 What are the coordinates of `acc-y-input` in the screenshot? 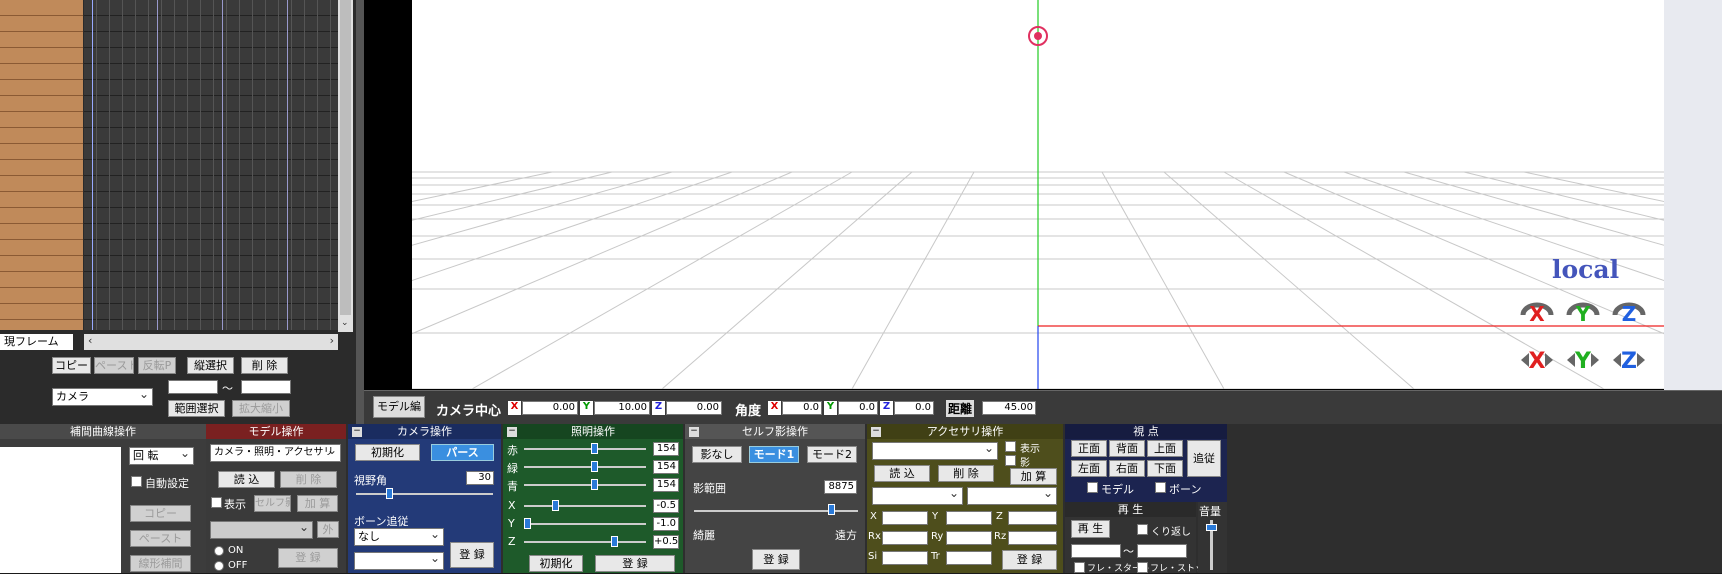 It's located at (969, 518).